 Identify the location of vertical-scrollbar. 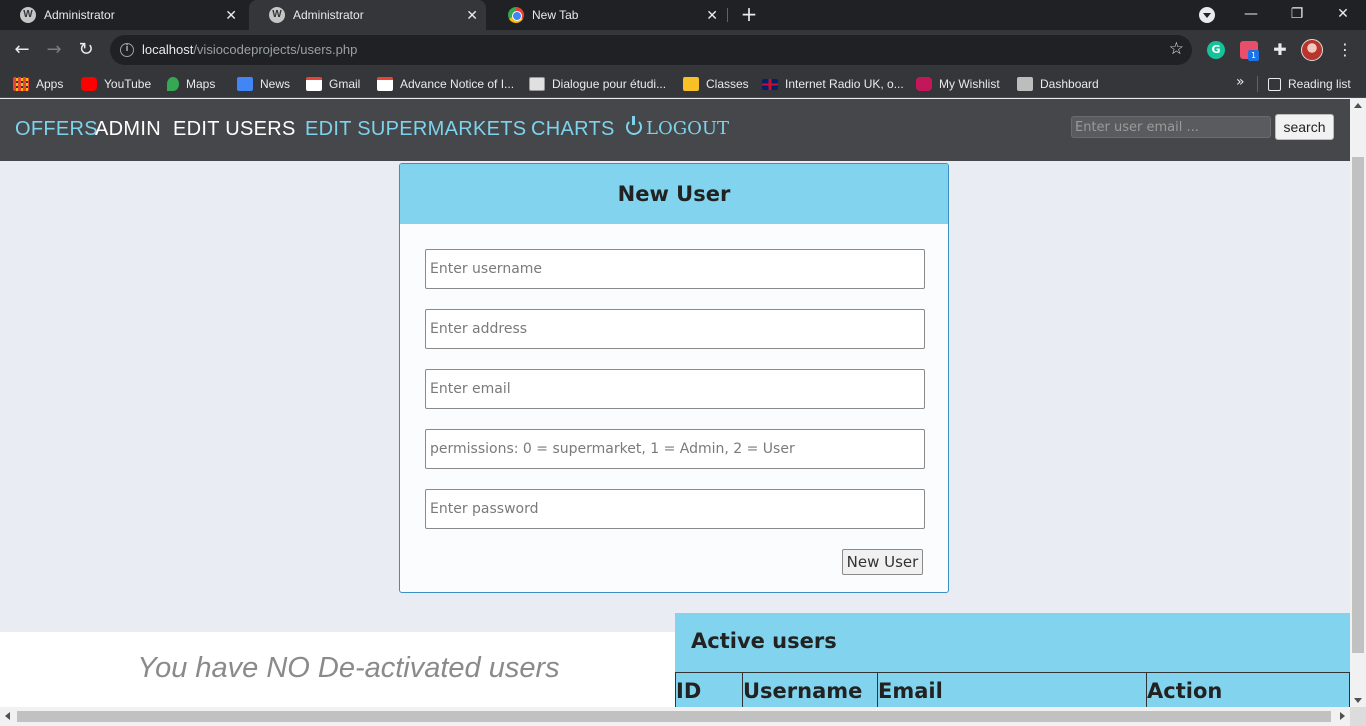
(1358, 403).